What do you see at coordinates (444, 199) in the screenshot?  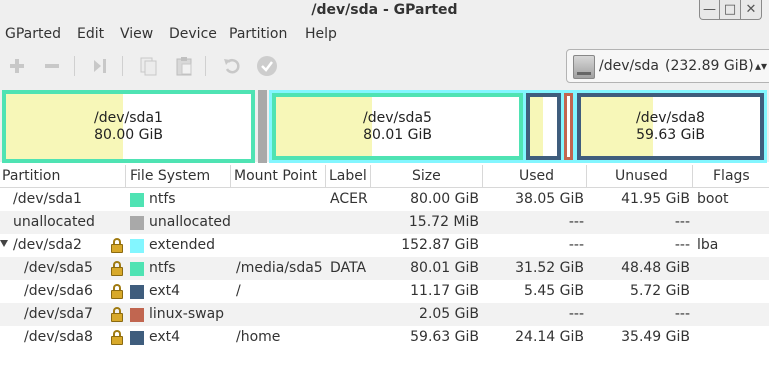 I see `size-cell: 80.00 GiB` at bounding box center [444, 199].